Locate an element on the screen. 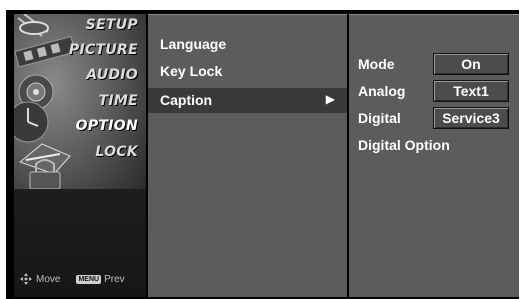  move-hint-label: Move is located at coordinates (48, 279).